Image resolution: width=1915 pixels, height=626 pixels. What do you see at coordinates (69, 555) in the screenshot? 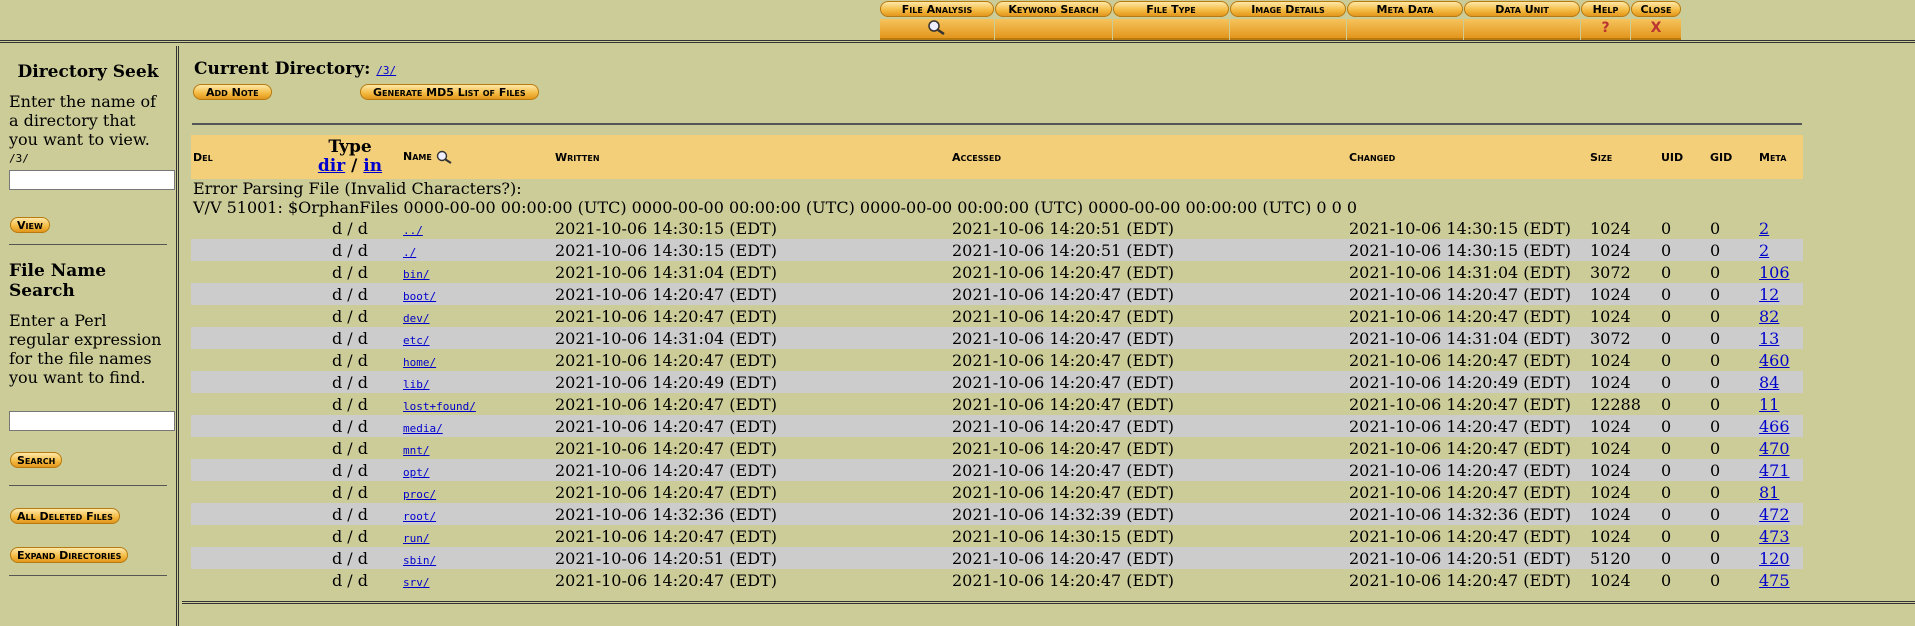
I see `expand-directories-button: Expand Directories` at bounding box center [69, 555].